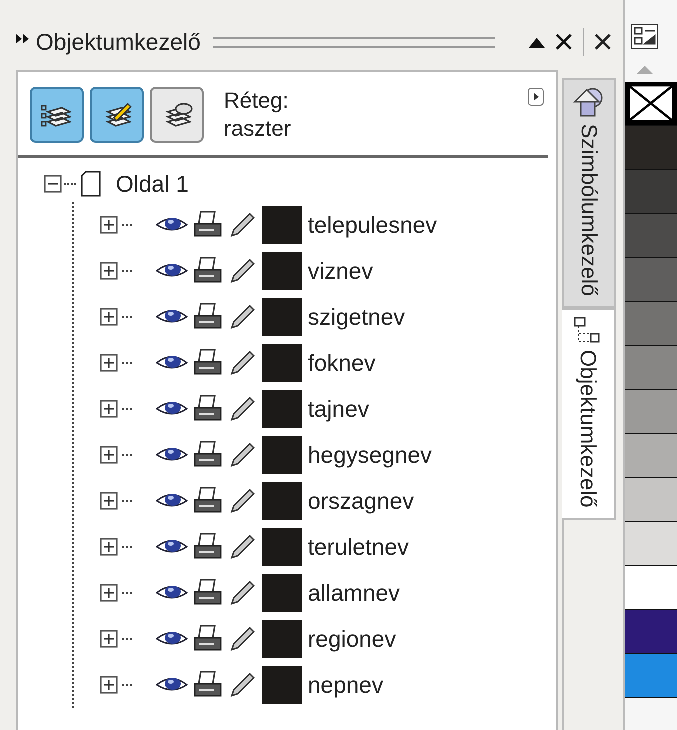 The height and width of the screenshot is (730, 677). Describe the element at coordinates (359, 547) in the screenshot. I see `layer-item: teruletnev` at that location.